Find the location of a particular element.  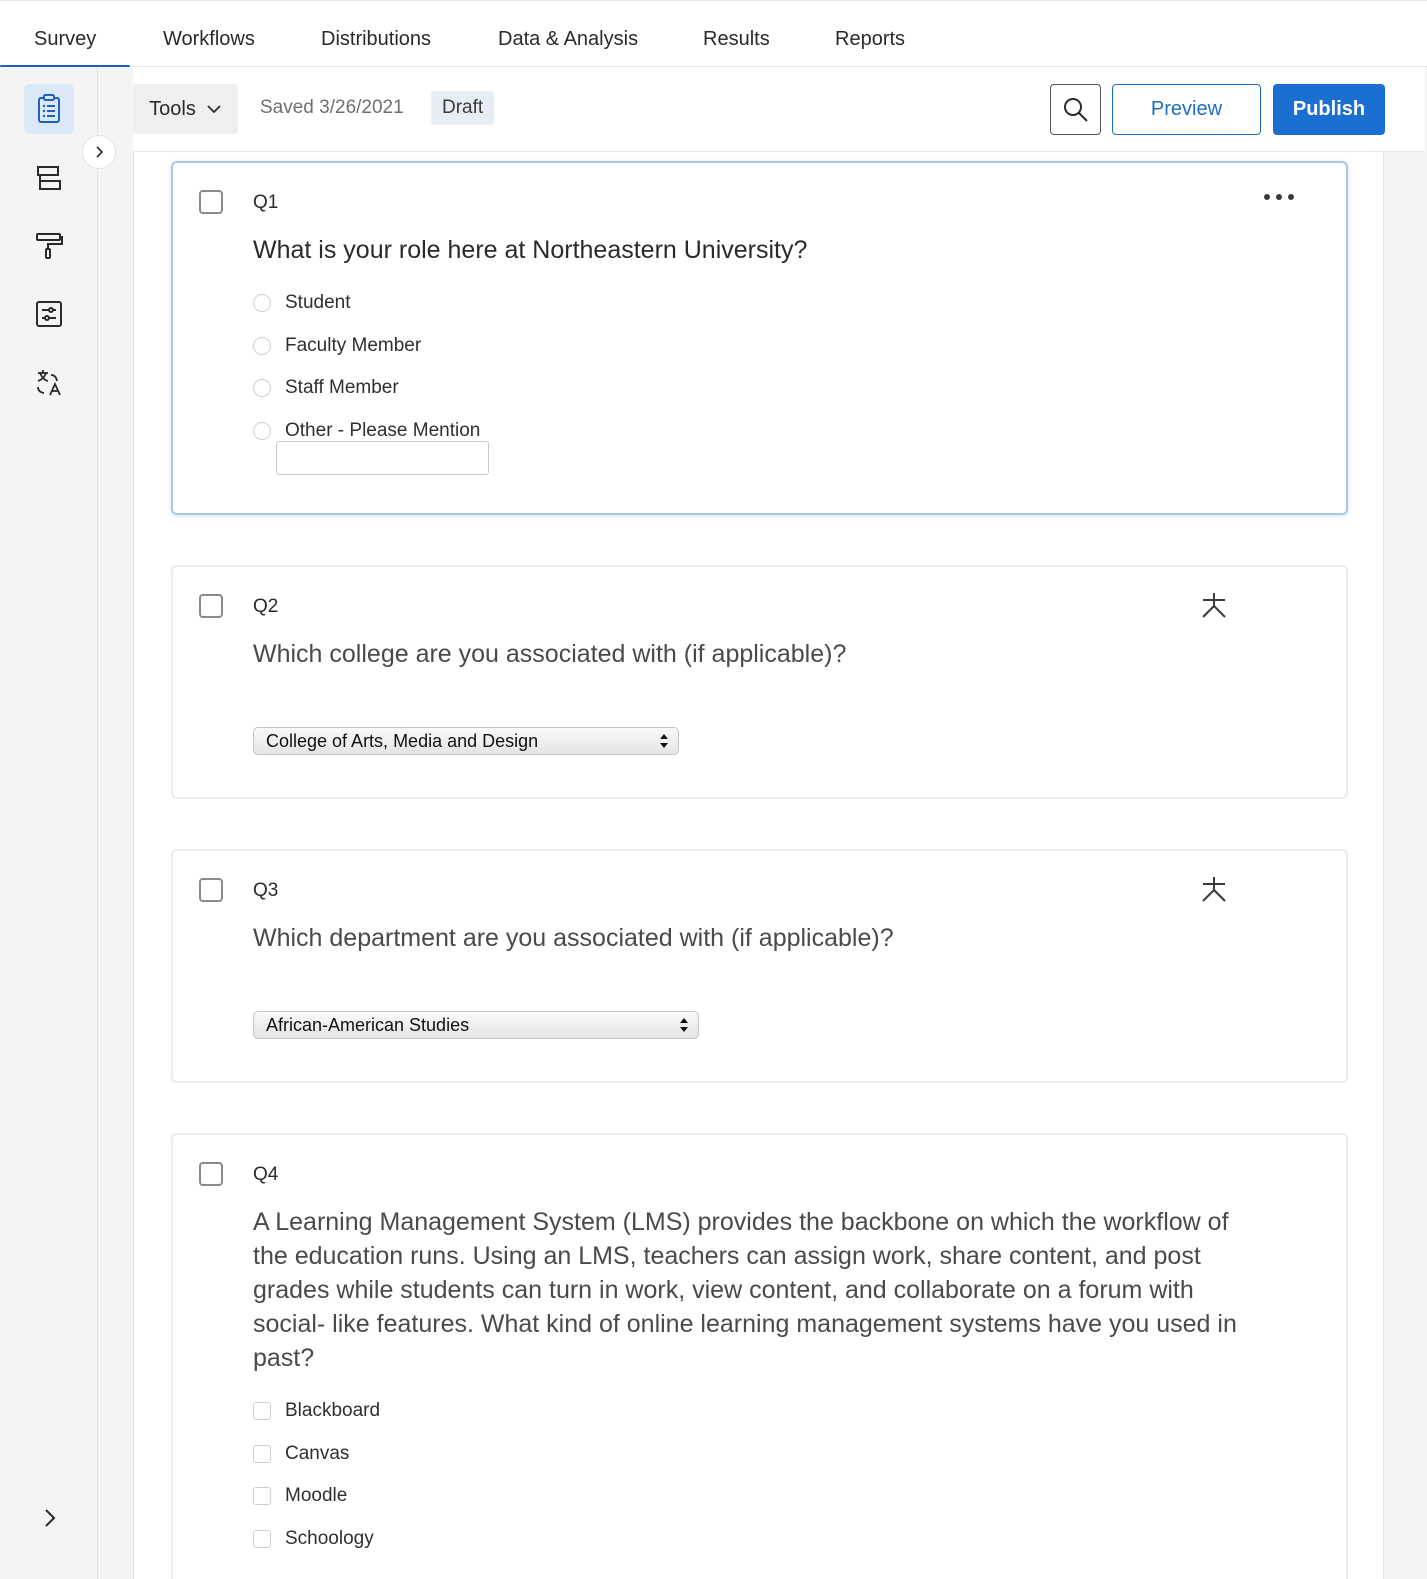

option-label: Staff Member is located at coordinates (342, 387).